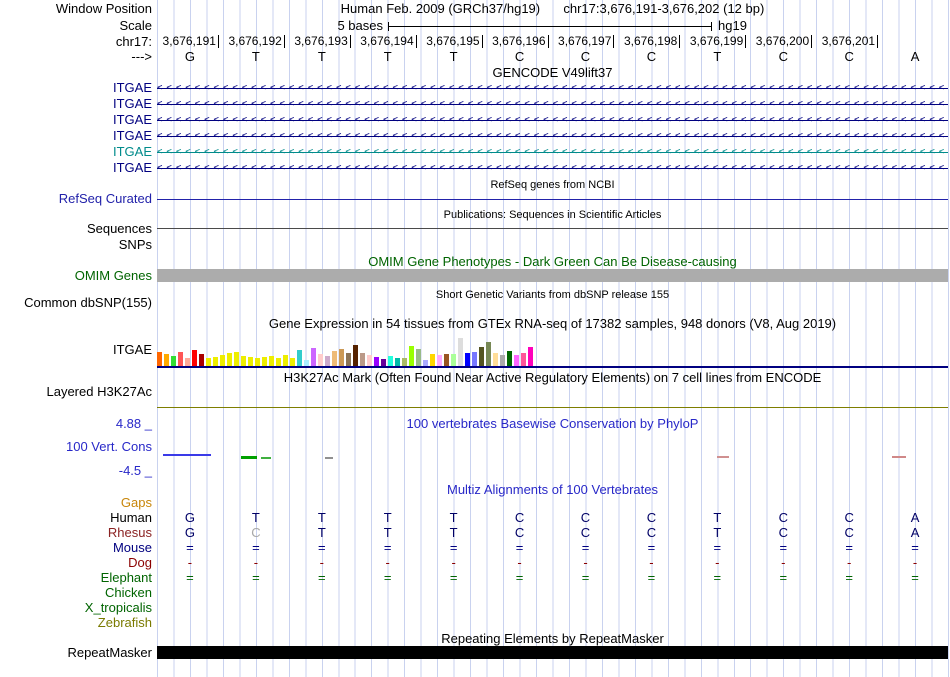  What do you see at coordinates (76, 392) in the screenshot?
I see `h3k27ac-label: Layered H3K27Ac` at bounding box center [76, 392].